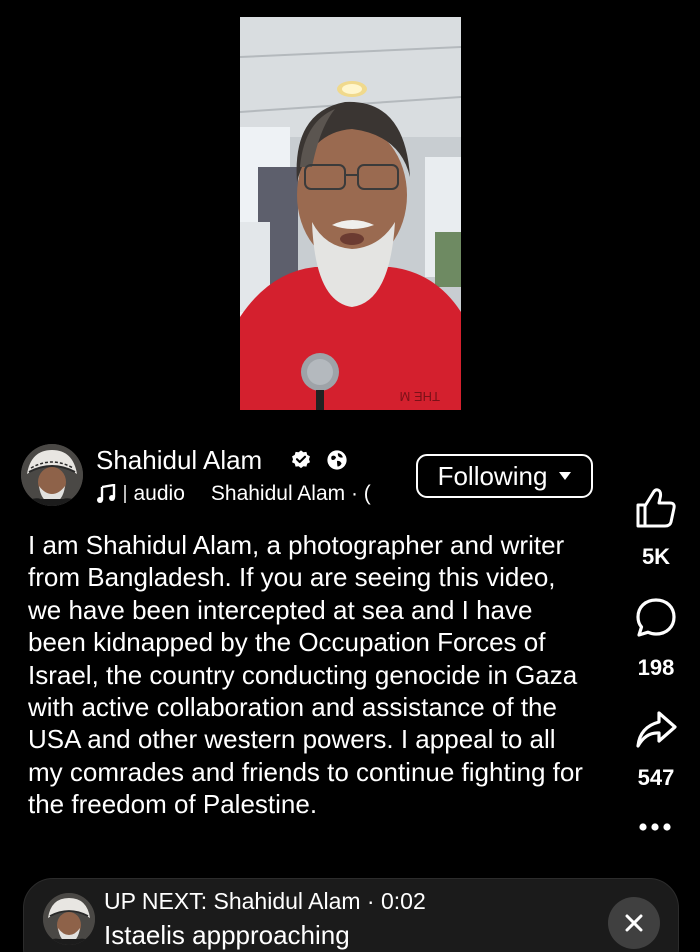  I want to click on following-label: Following, so click(492, 475).